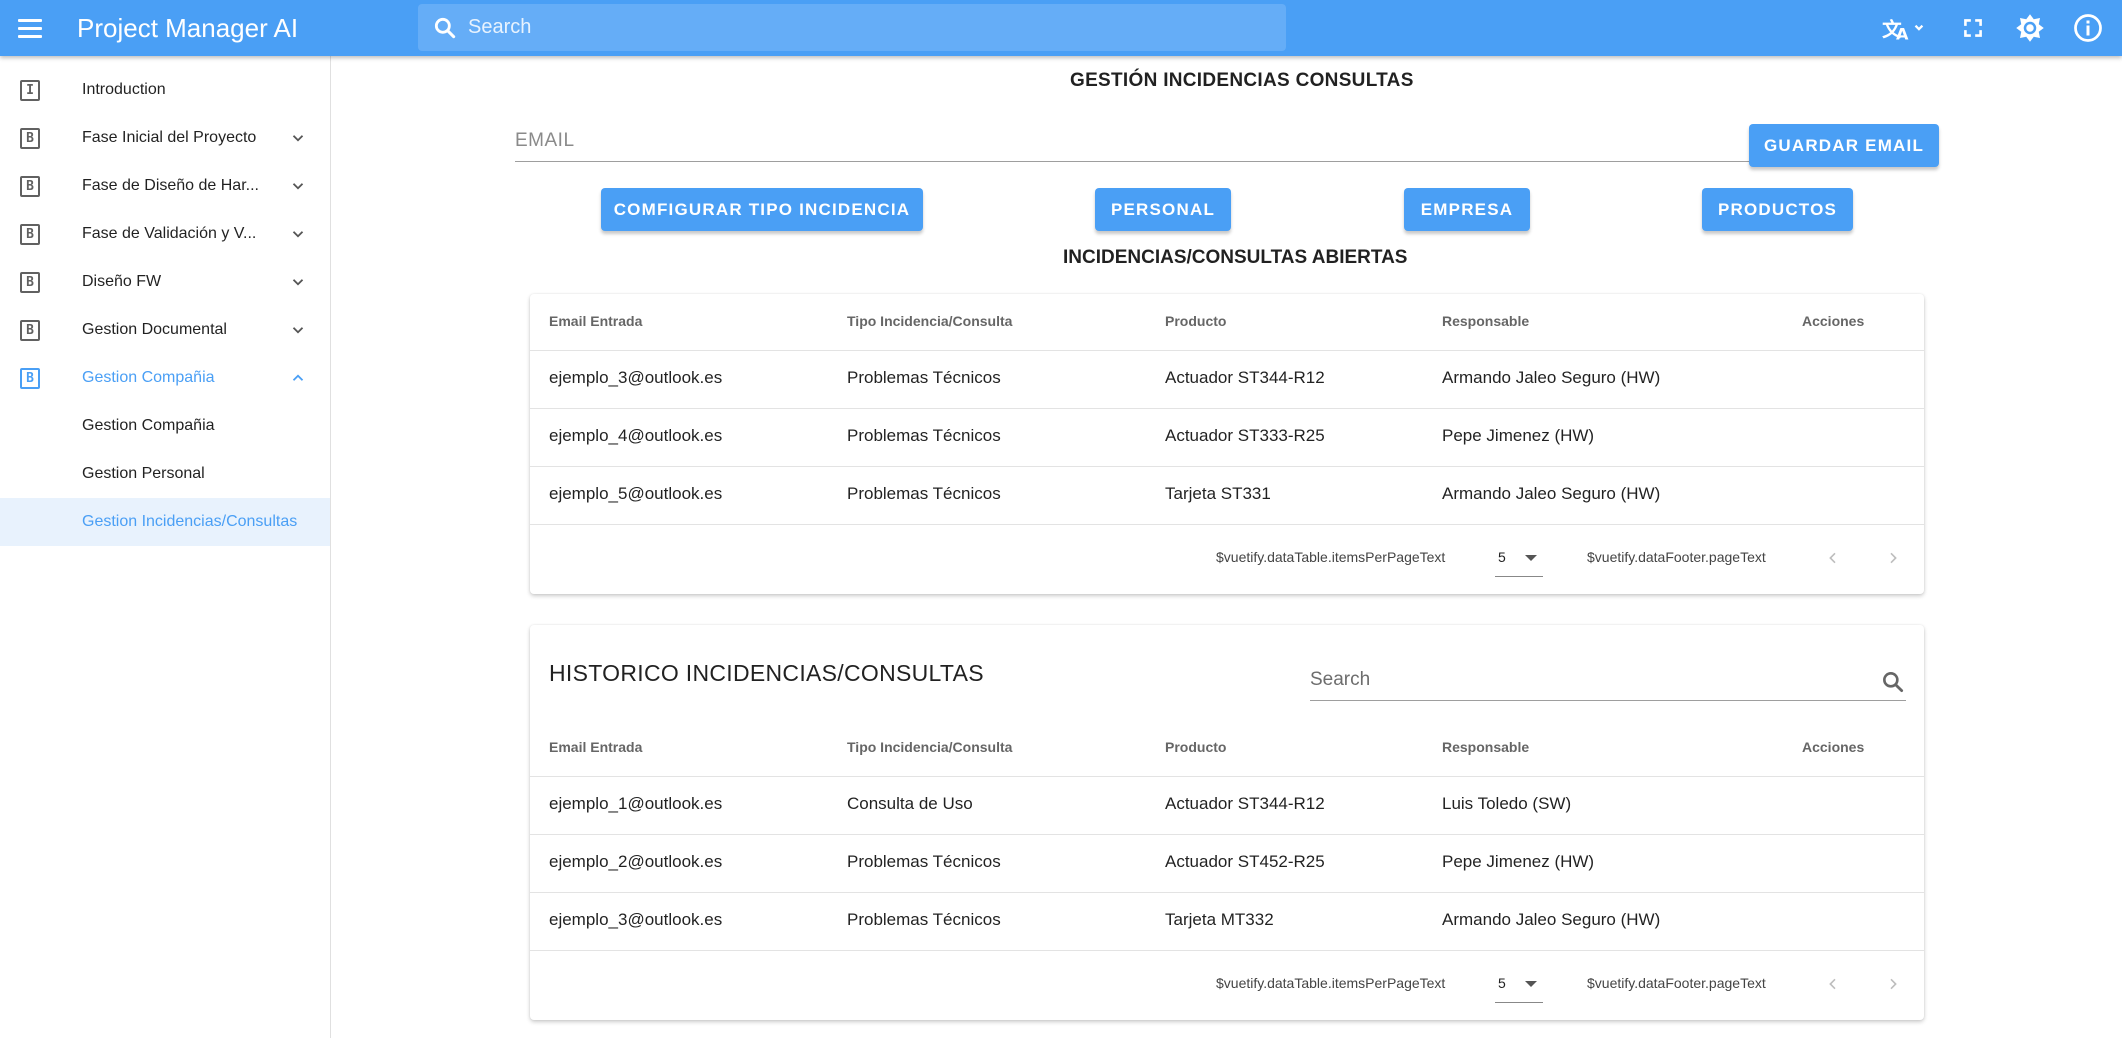 The image size is (2122, 1038). I want to click on cell-product: Actuador ST344-R12, so click(1245, 803).